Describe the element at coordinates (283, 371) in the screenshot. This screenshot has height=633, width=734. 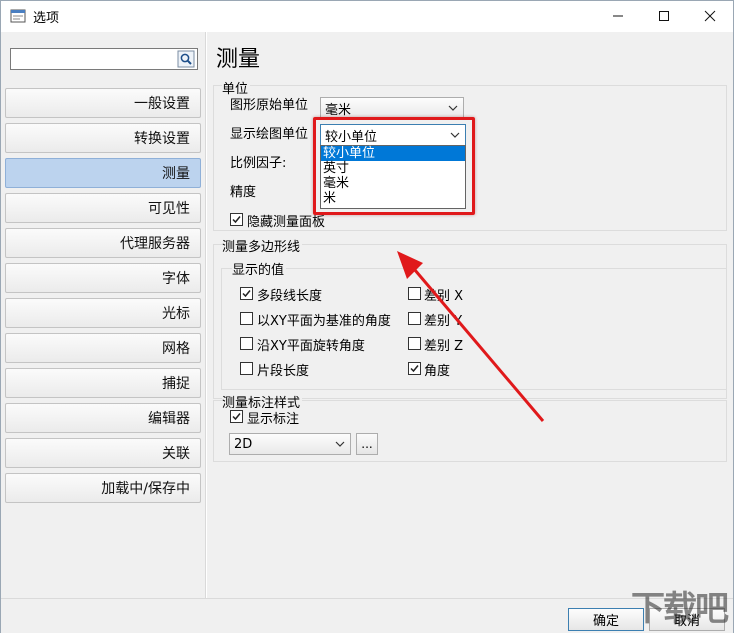
I see `segment-length-label: 片段长度` at that location.